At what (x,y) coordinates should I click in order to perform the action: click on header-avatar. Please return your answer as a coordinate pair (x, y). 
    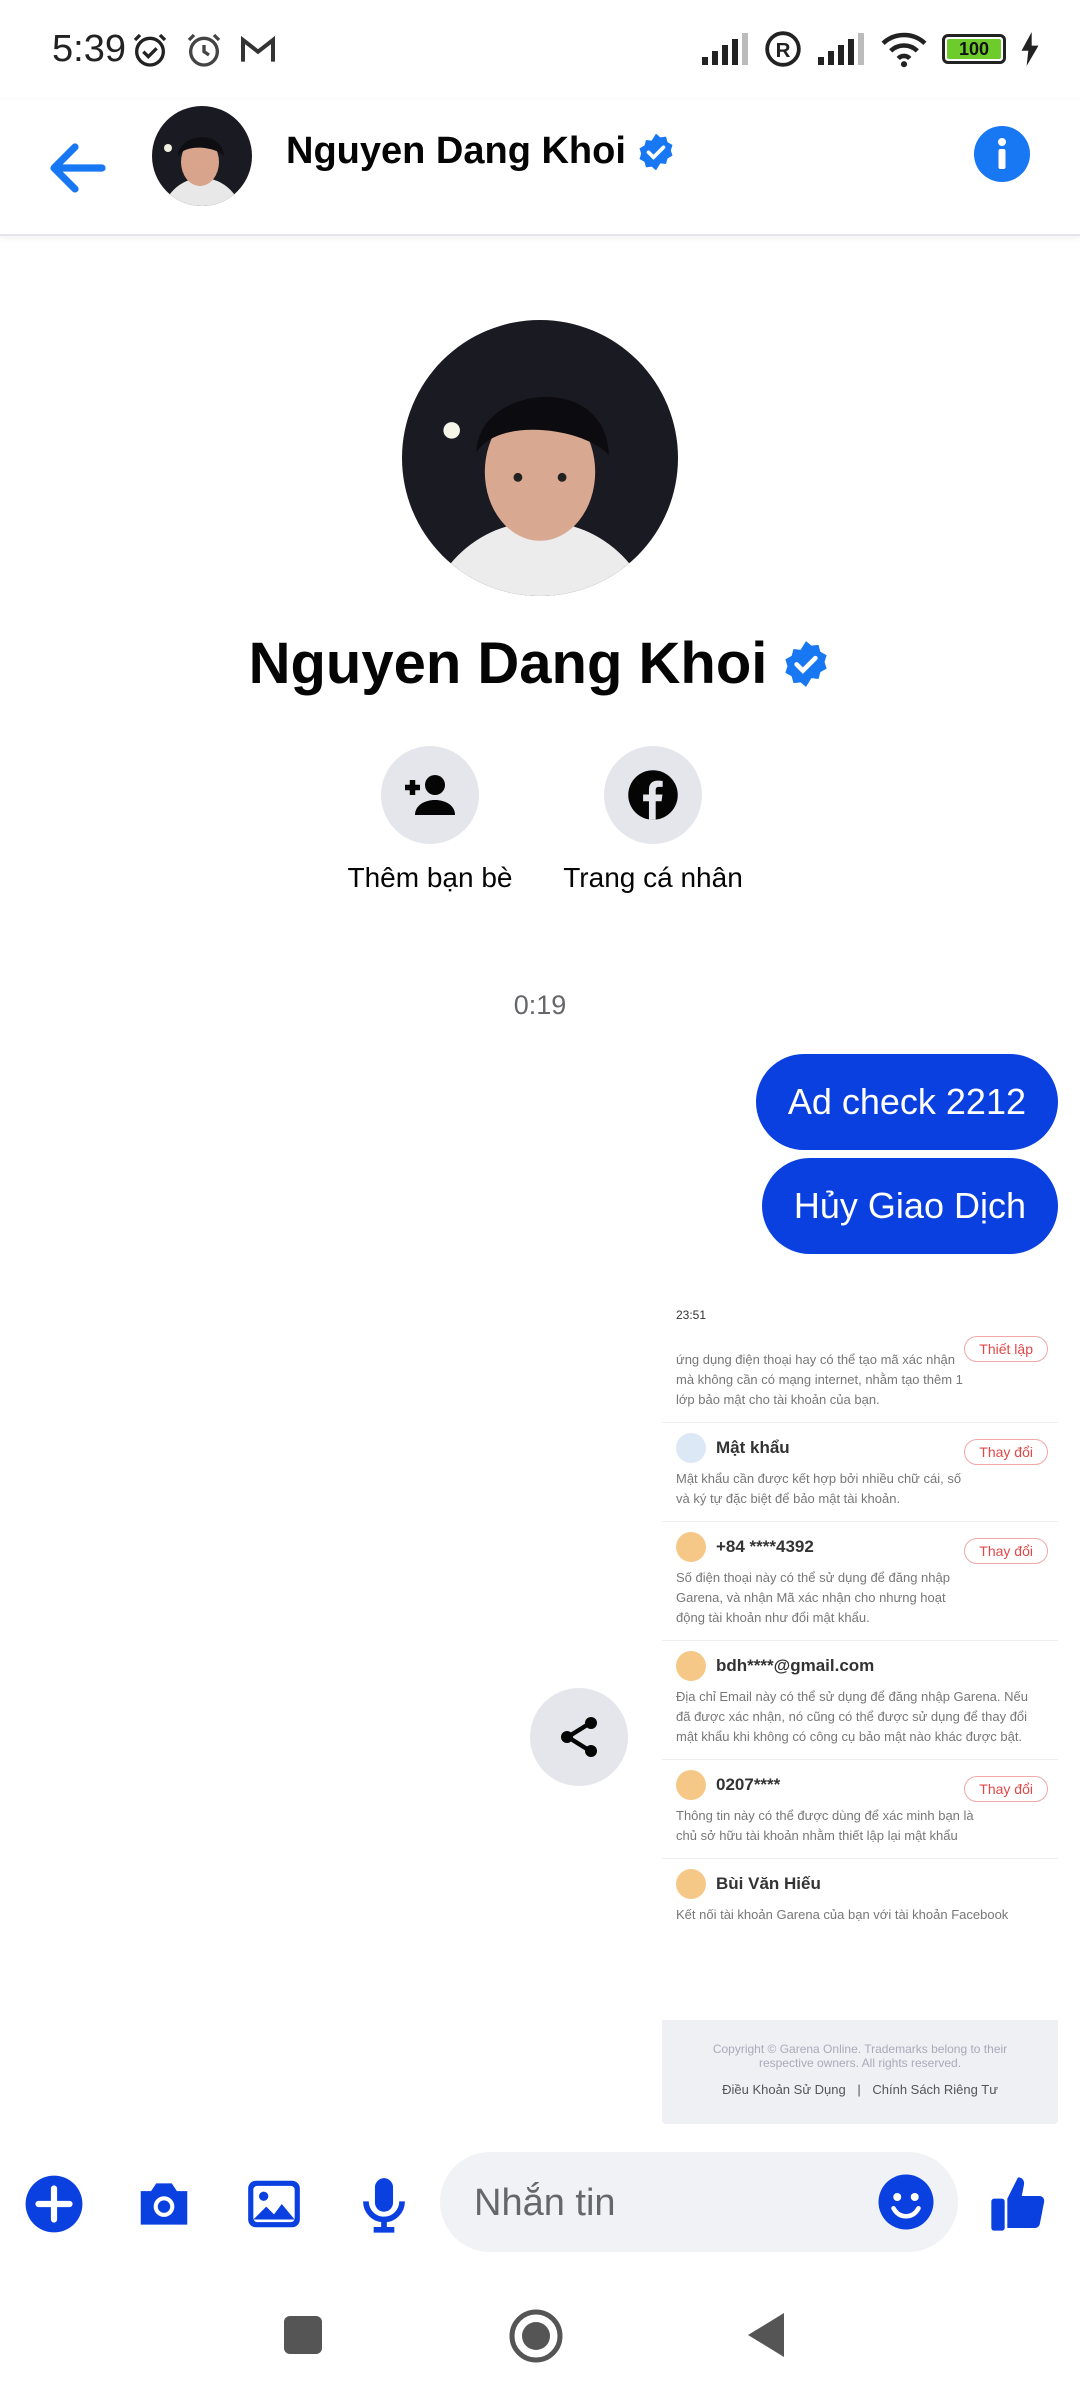
    Looking at the image, I should click on (202, 156).